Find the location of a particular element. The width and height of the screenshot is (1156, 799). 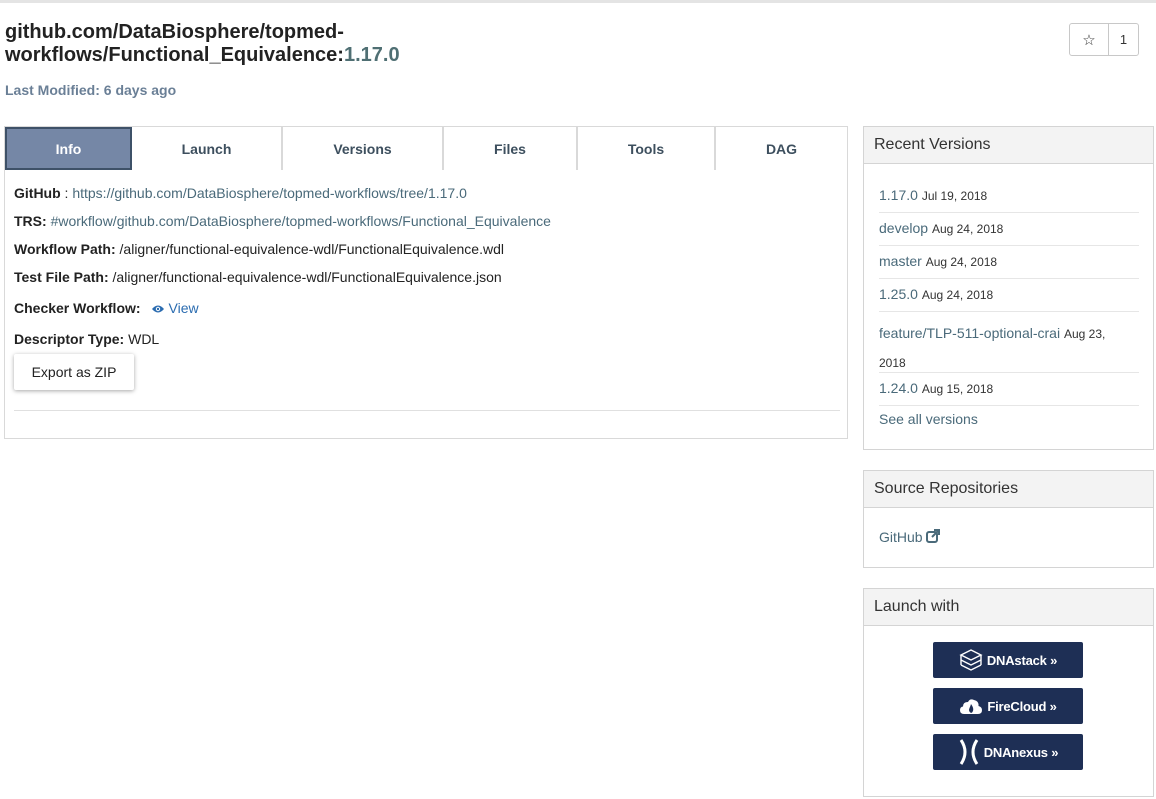

last-modified-label: Last Modified: is located at coordinates (52, 90).